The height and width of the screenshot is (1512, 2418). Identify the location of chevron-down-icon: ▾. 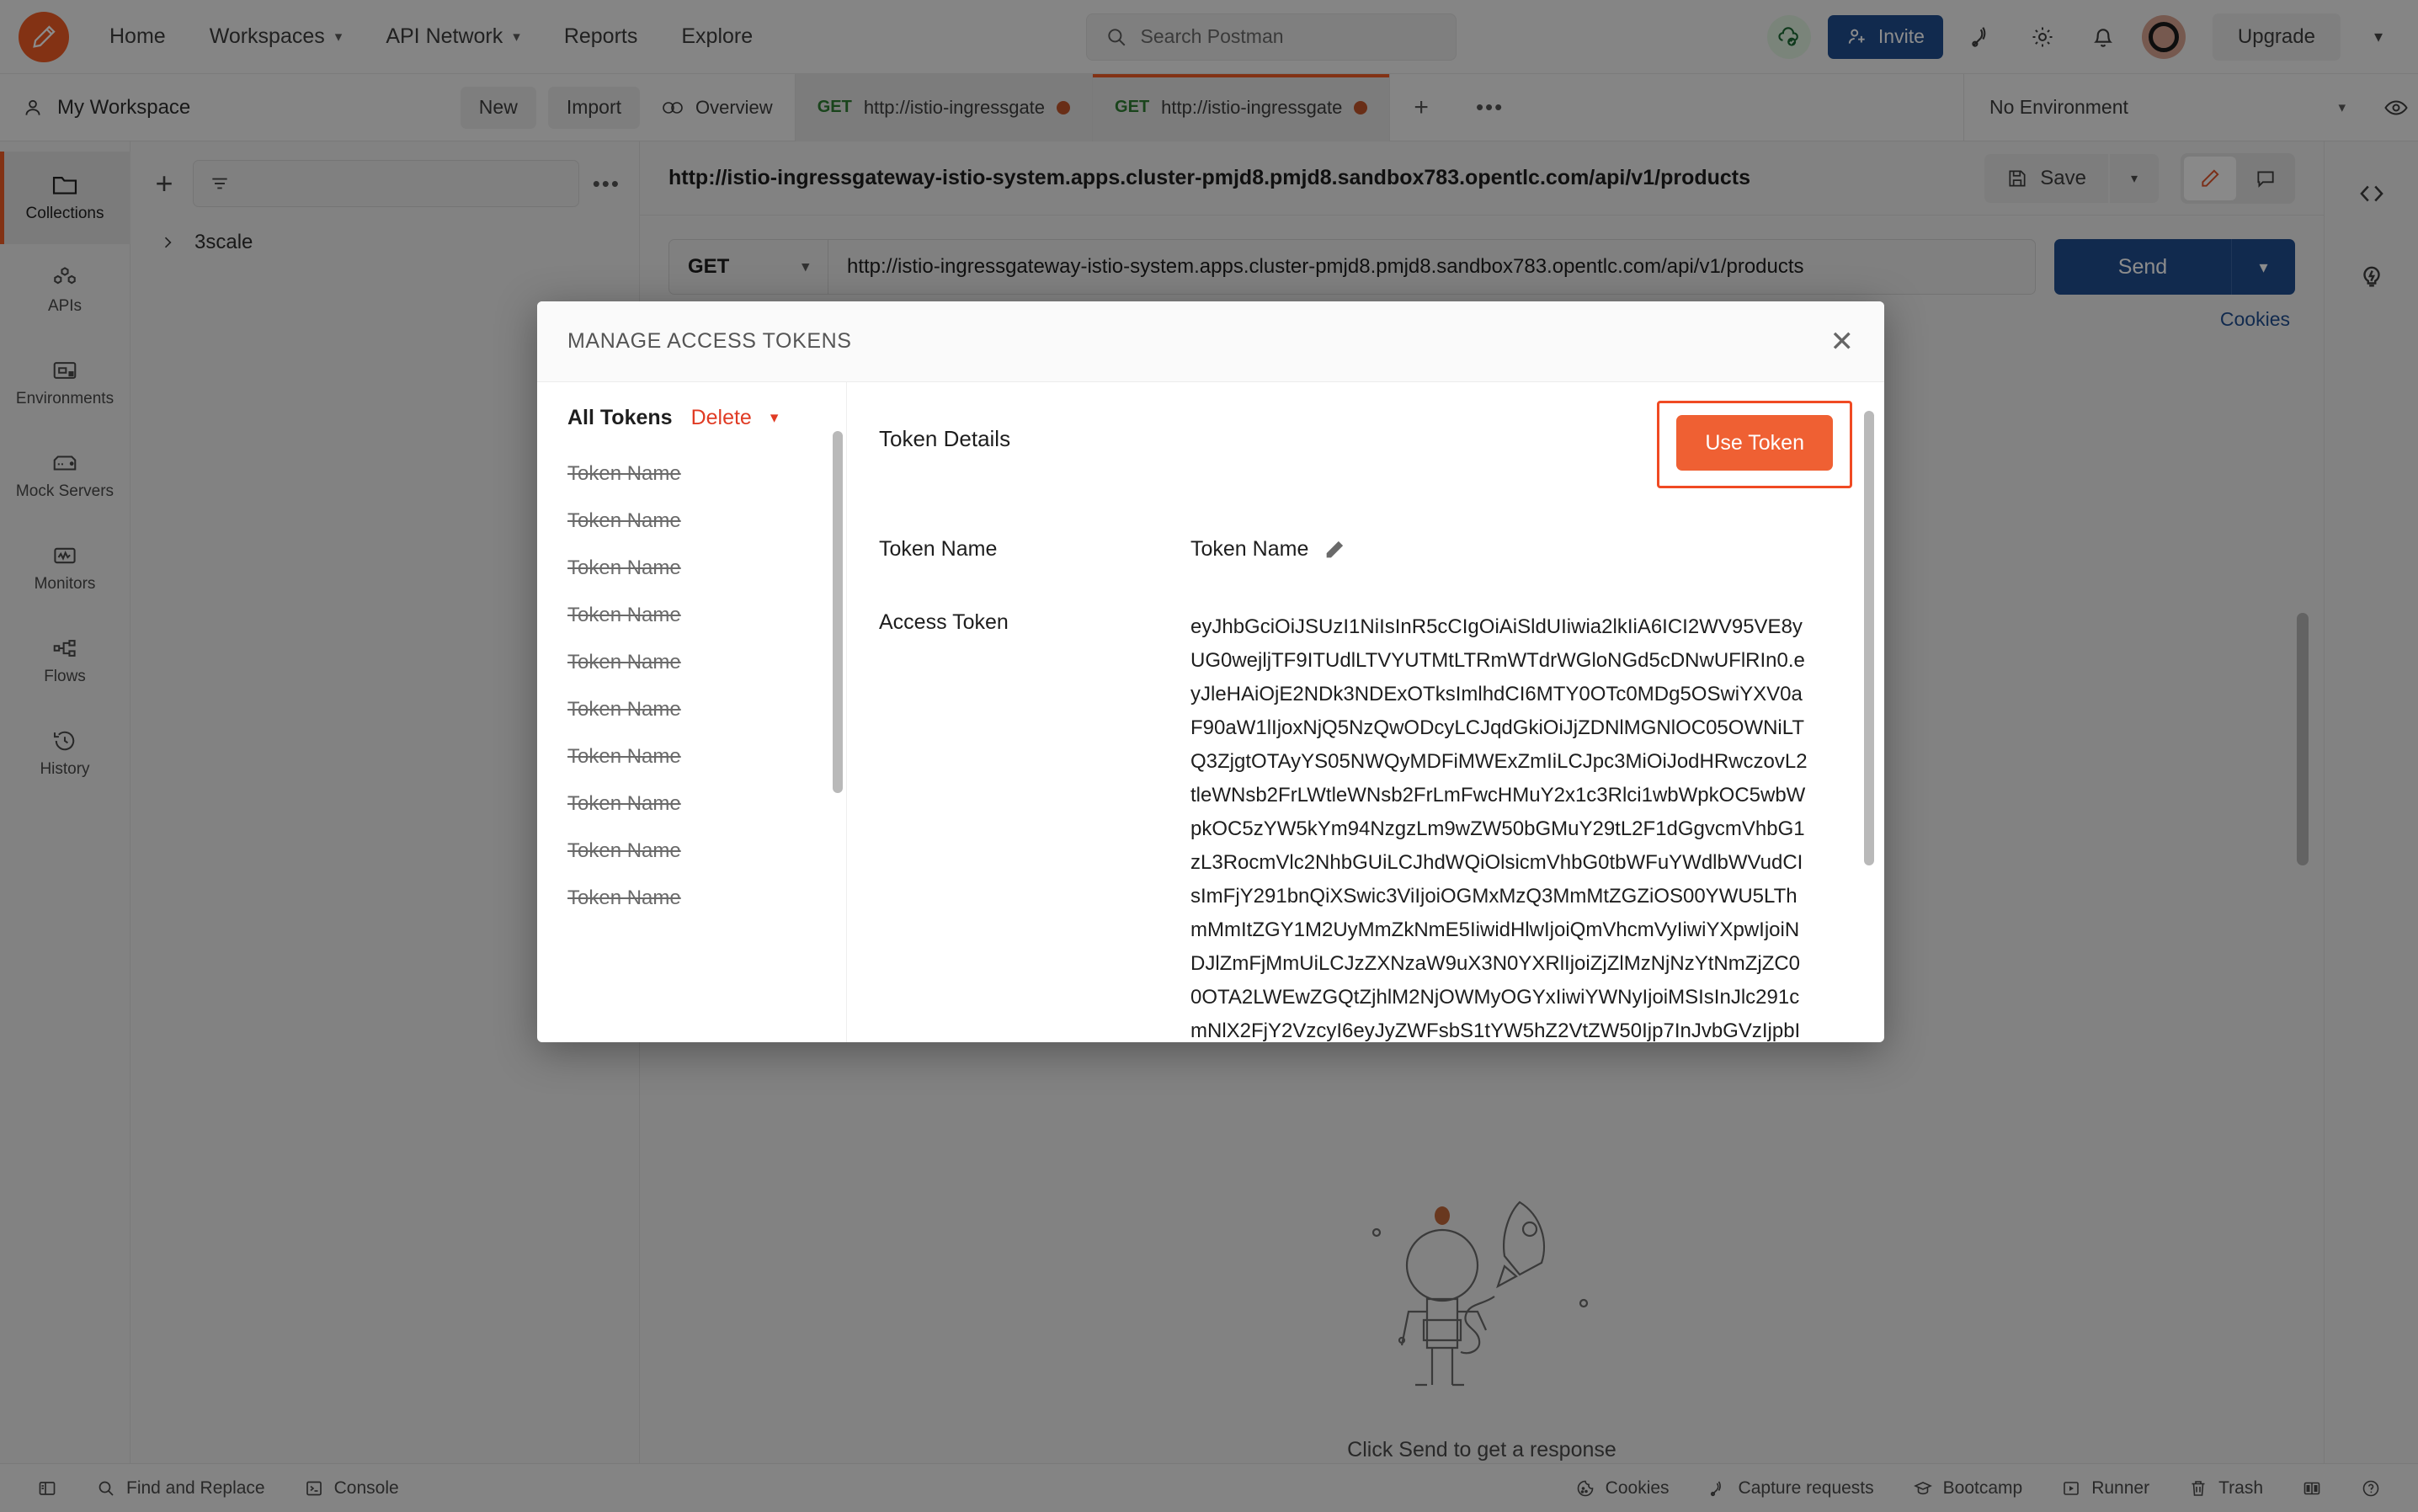
(775, 418).